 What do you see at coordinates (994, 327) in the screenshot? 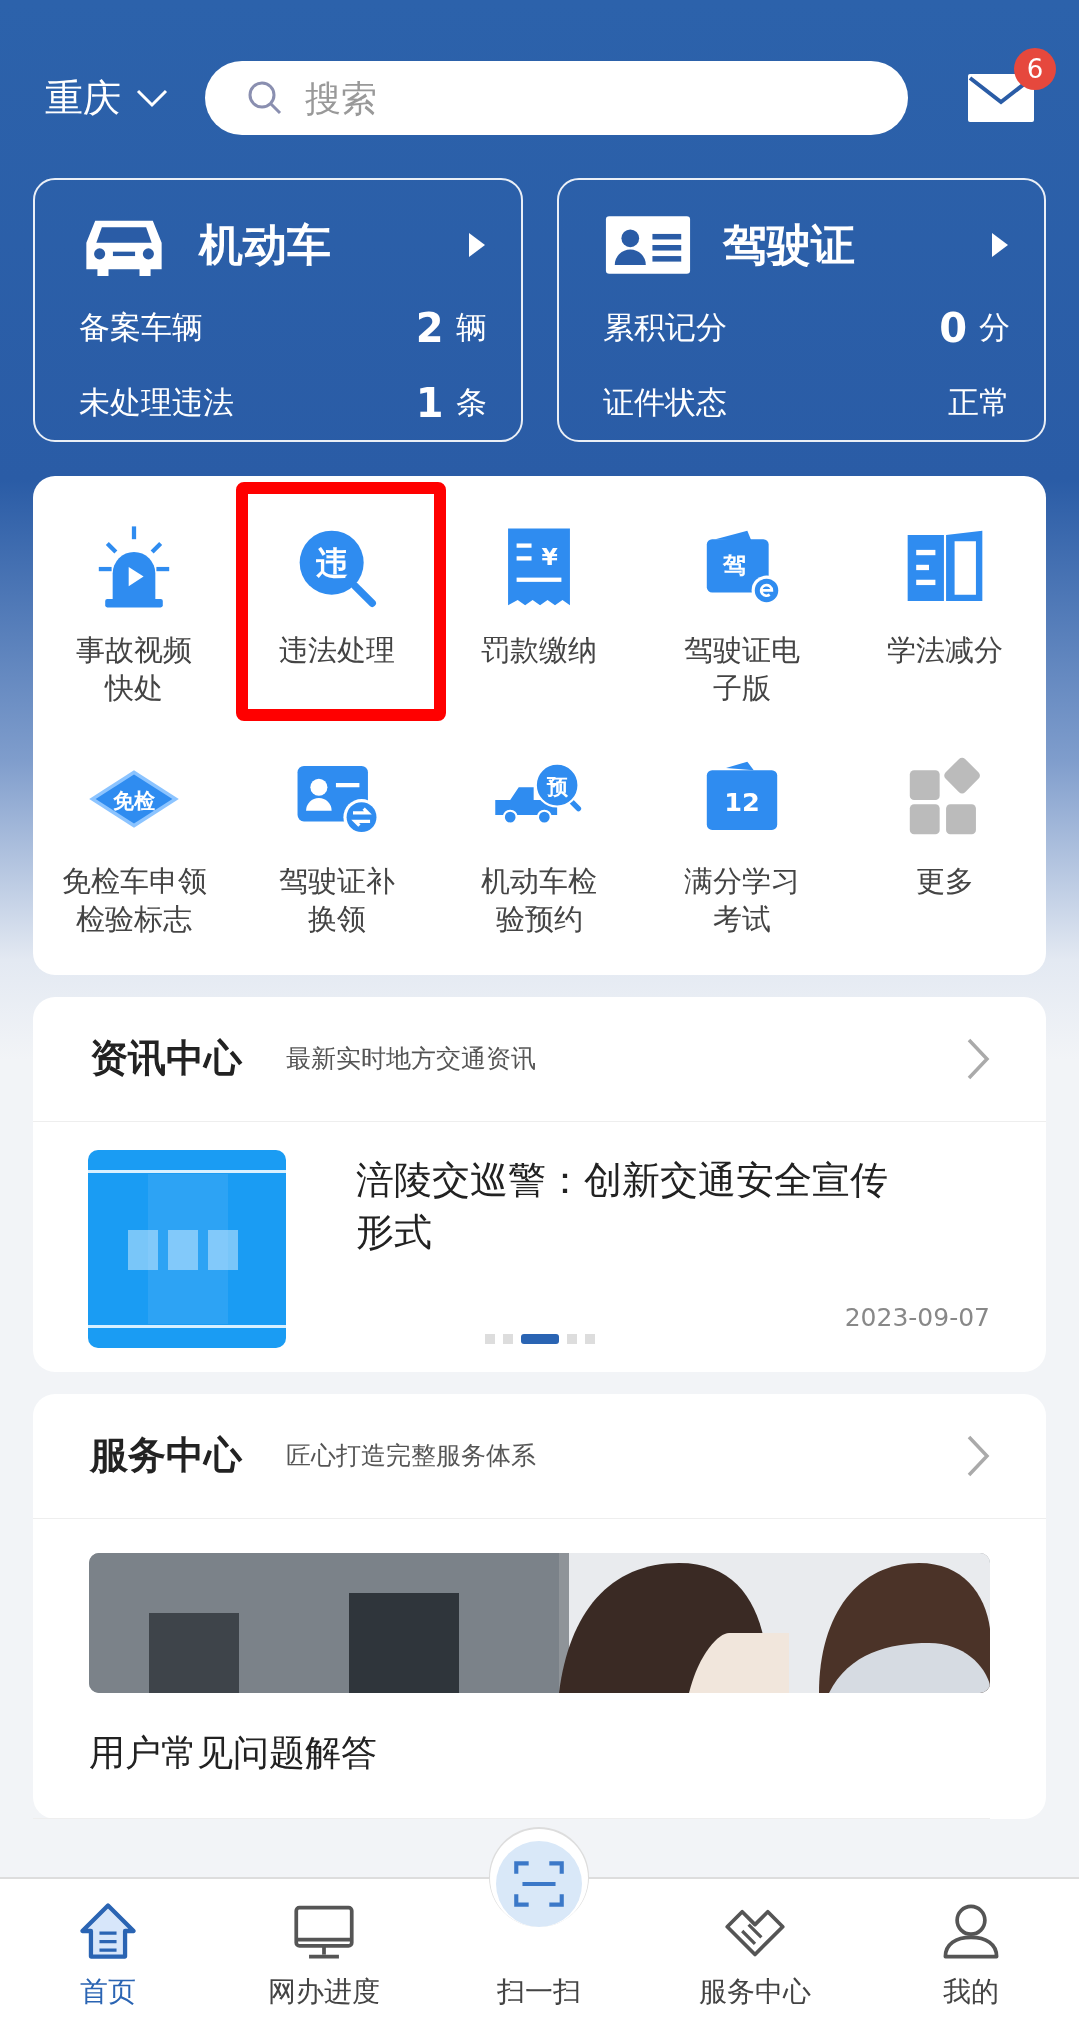
I see `stat-unit: 分` at bounding box center [994, 327].